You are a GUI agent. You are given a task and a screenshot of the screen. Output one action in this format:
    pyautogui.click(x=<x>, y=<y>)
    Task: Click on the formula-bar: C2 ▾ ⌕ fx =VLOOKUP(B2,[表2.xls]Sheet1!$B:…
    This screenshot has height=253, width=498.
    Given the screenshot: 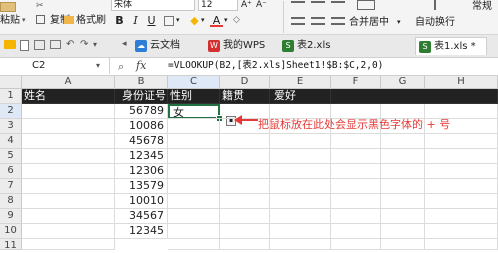 What is the action you would take?
    pyautogui.click(x=249, y=67)
    